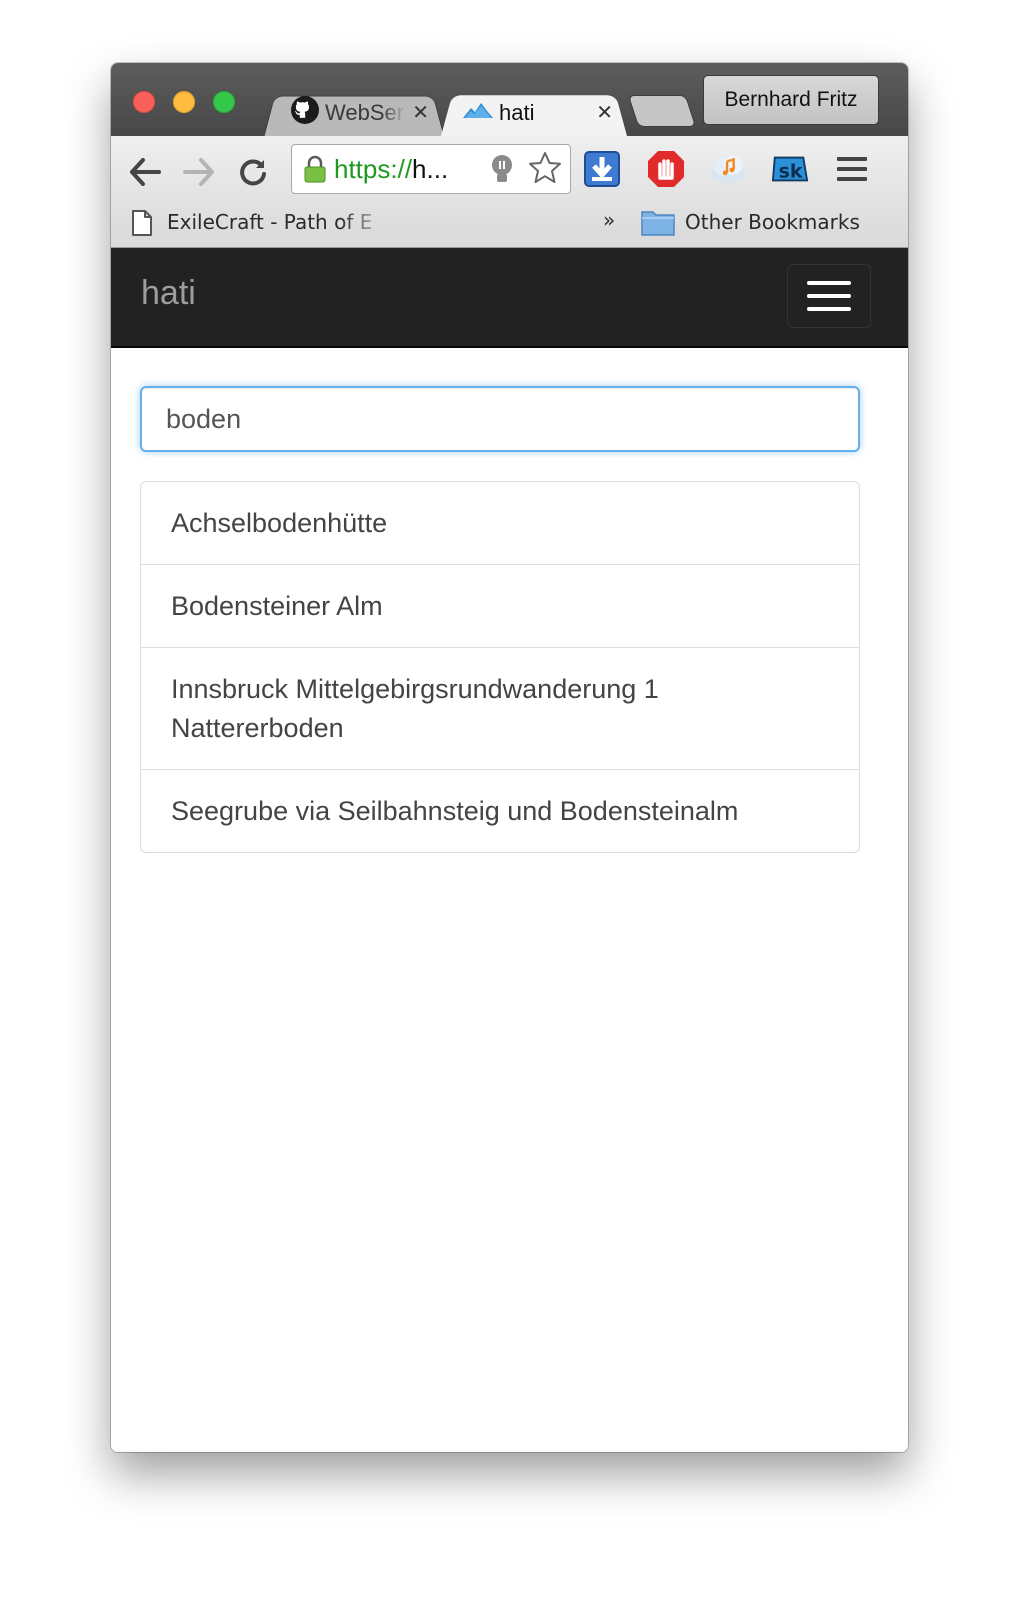 This screenshot has height=1614, width=1024. I want to click on tab-webser: WebSer ✕, so click(354, 113).